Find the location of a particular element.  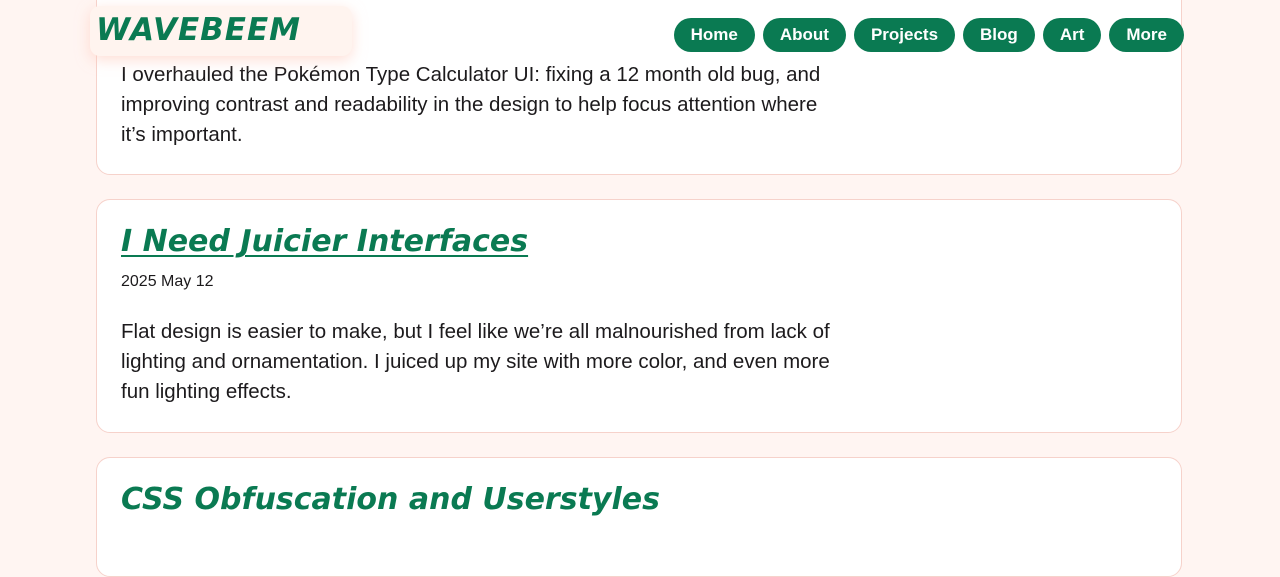

site-logo: WAVEBEEM is located at coordinates (198, 30).